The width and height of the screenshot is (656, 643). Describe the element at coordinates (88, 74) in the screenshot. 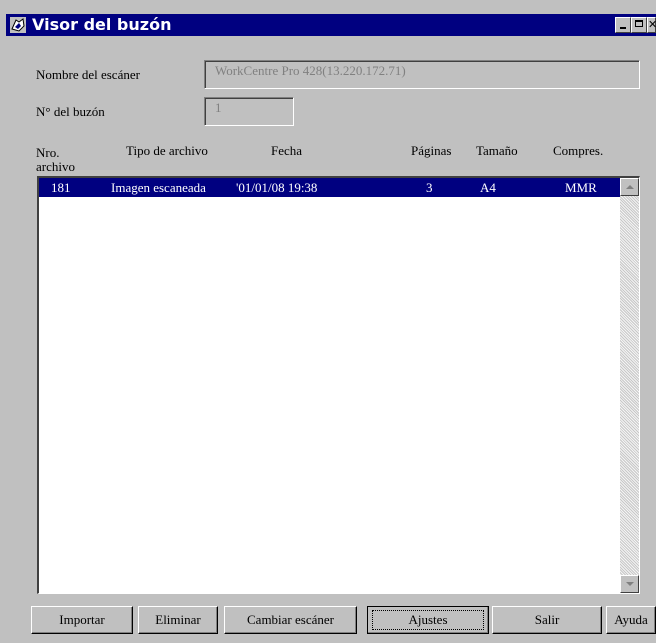

I see `scanner-name-label: Nombre del escáner` at that location.